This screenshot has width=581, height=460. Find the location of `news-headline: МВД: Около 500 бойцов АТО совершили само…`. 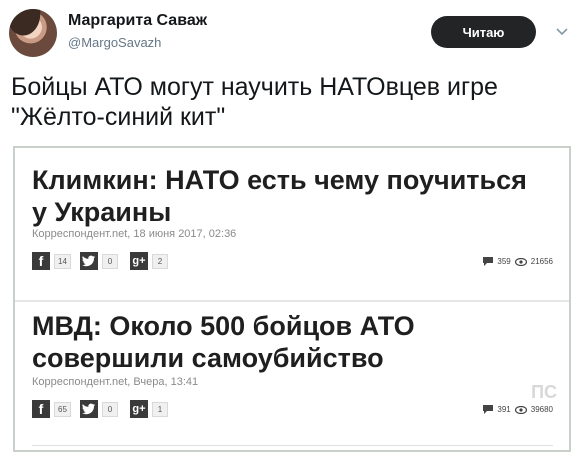

news-headline: МВД: Около 500 бойцов АТО совершили само… is located at coordinates (292, 342).